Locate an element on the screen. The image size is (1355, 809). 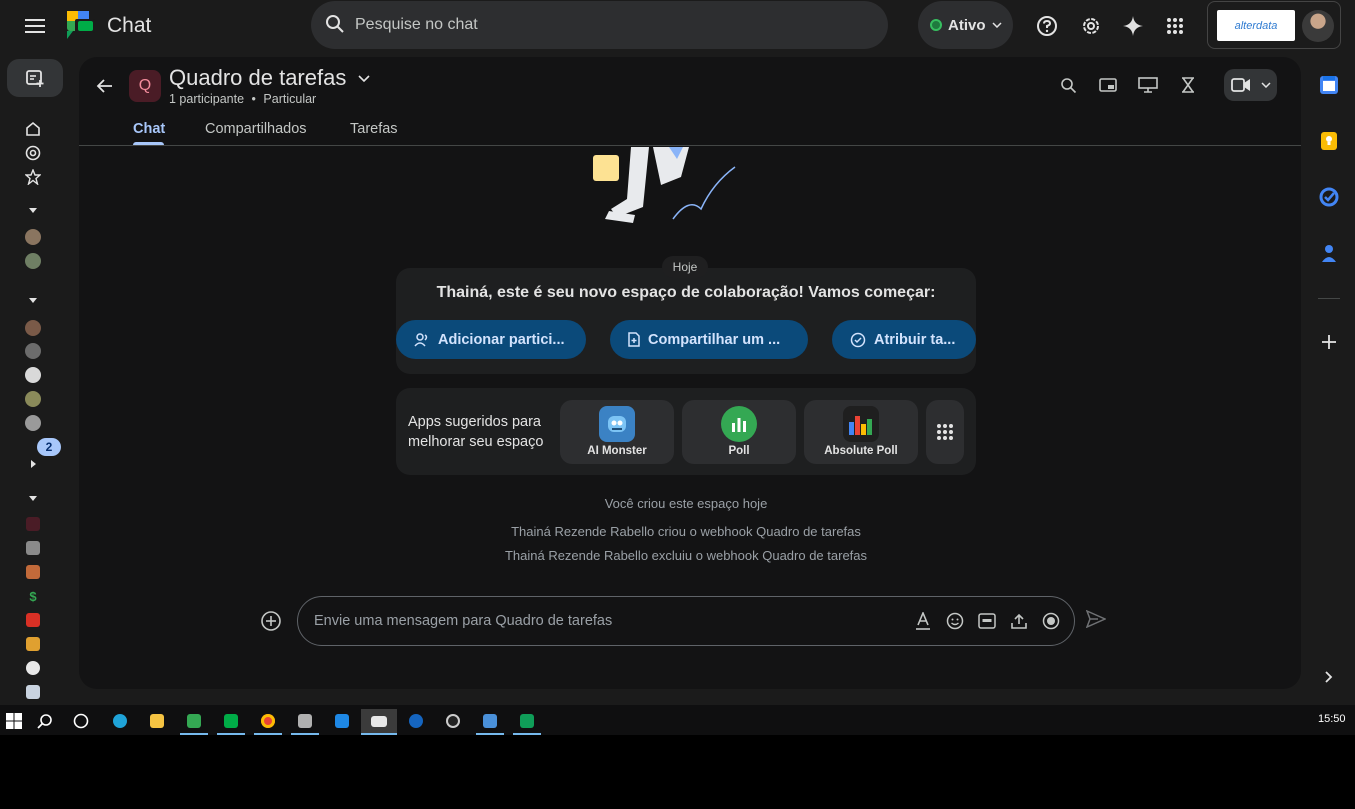
hourglass-icon is located at coordinates (1188, 85).